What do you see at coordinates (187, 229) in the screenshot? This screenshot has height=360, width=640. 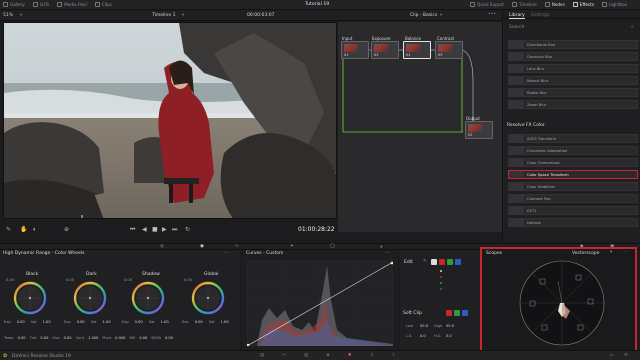 I see `loop-icon: ↻` at bounding box center [187, 229].